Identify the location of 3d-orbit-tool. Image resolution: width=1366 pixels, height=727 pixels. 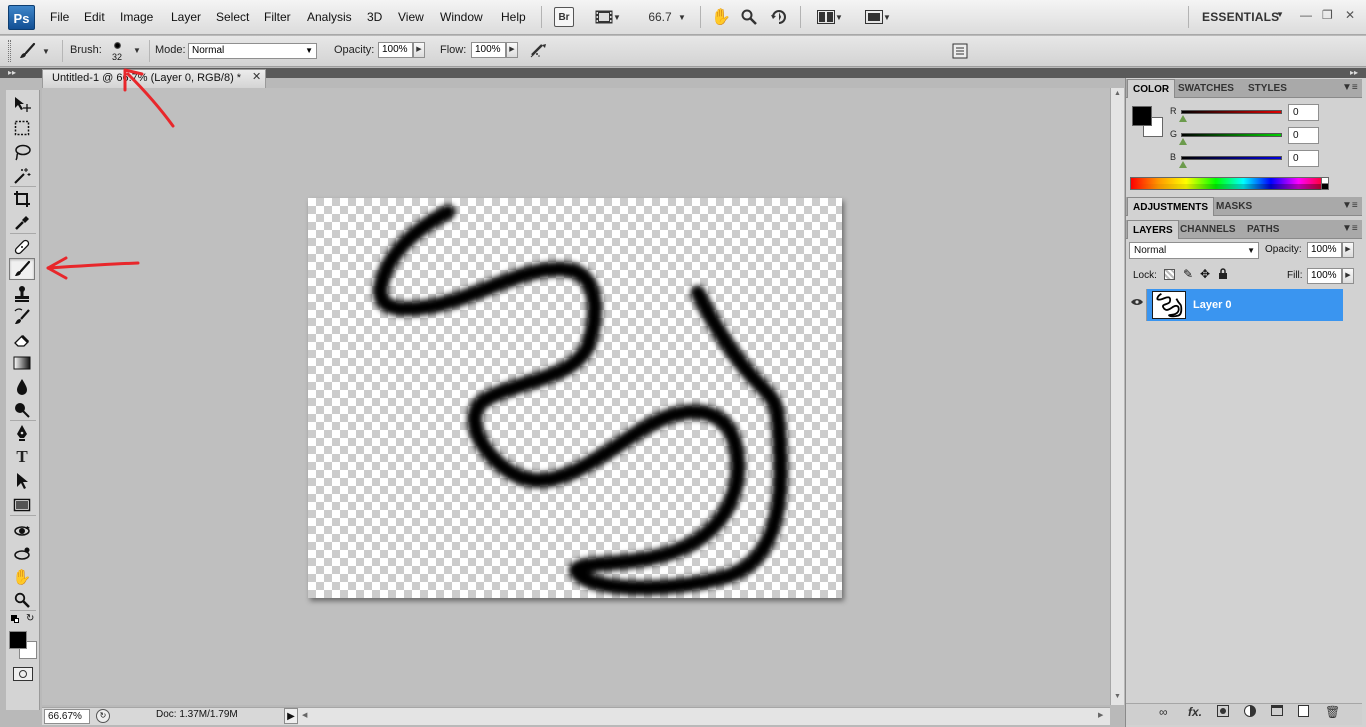
(22, 554).